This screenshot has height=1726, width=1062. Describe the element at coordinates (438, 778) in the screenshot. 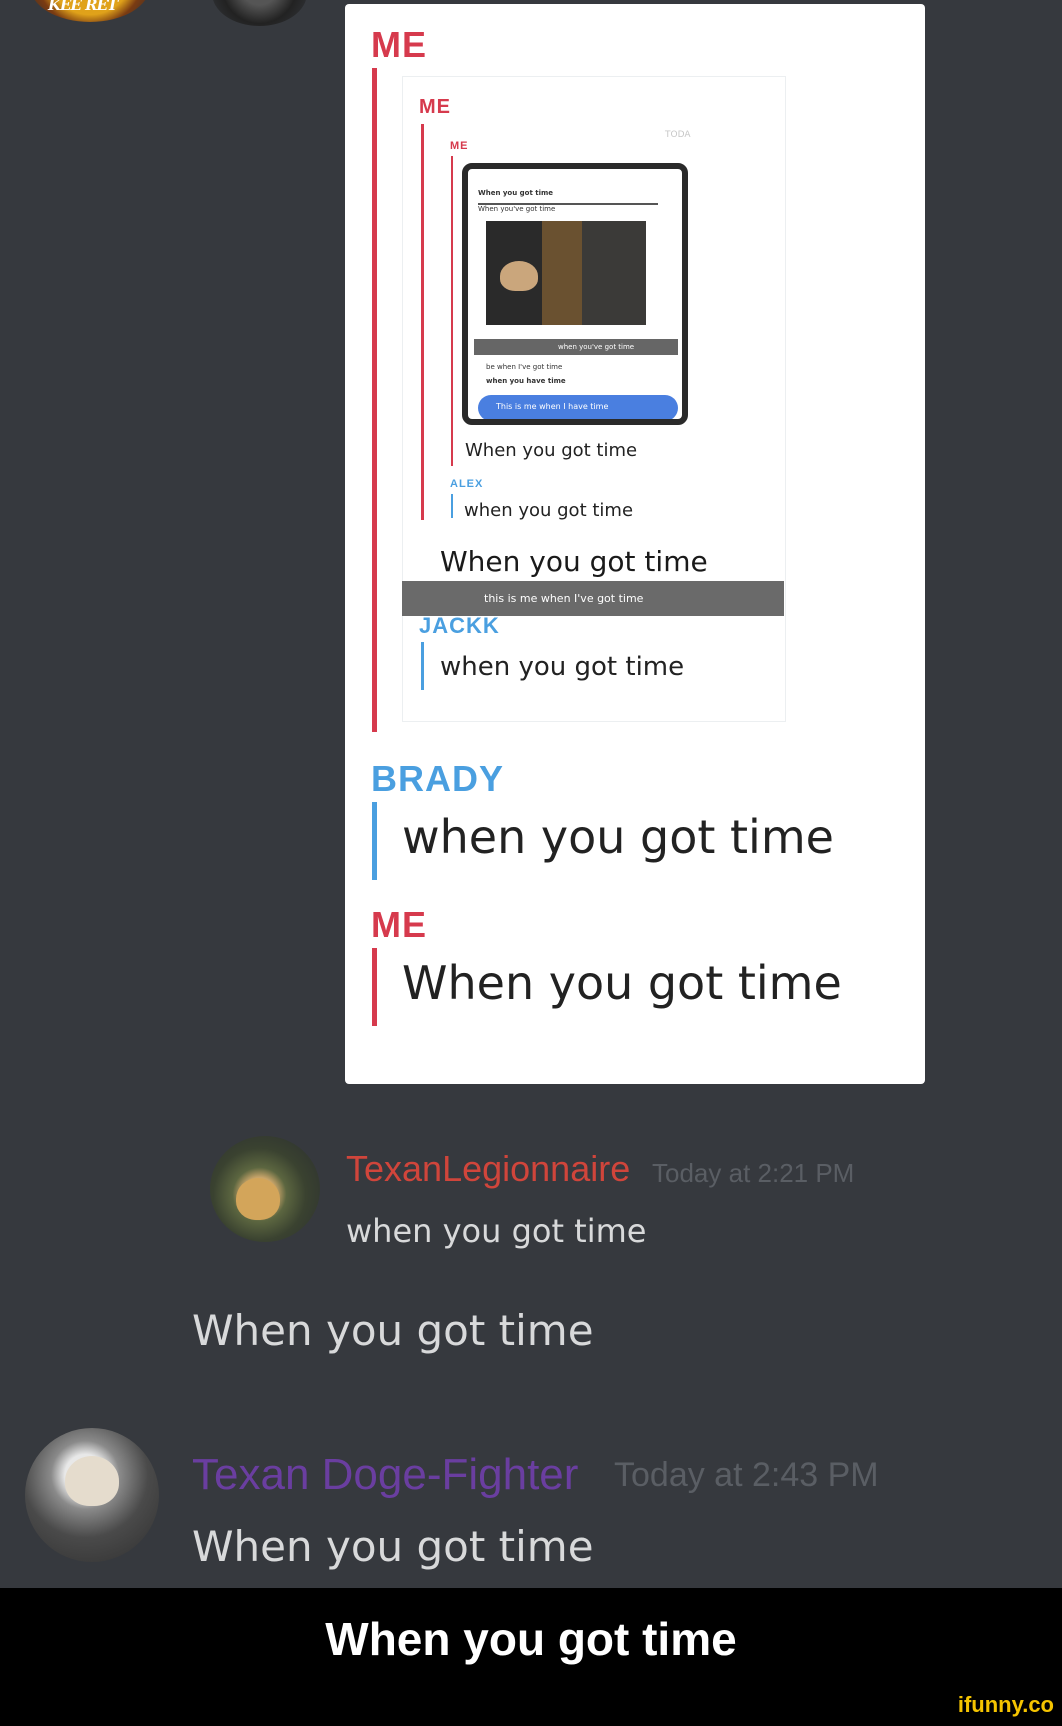

I see `brady-label: BRADY` at that location.